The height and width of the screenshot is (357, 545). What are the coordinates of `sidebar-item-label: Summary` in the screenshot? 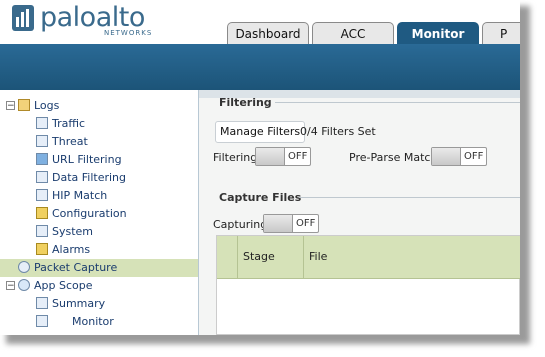 It's located at (79, 303).